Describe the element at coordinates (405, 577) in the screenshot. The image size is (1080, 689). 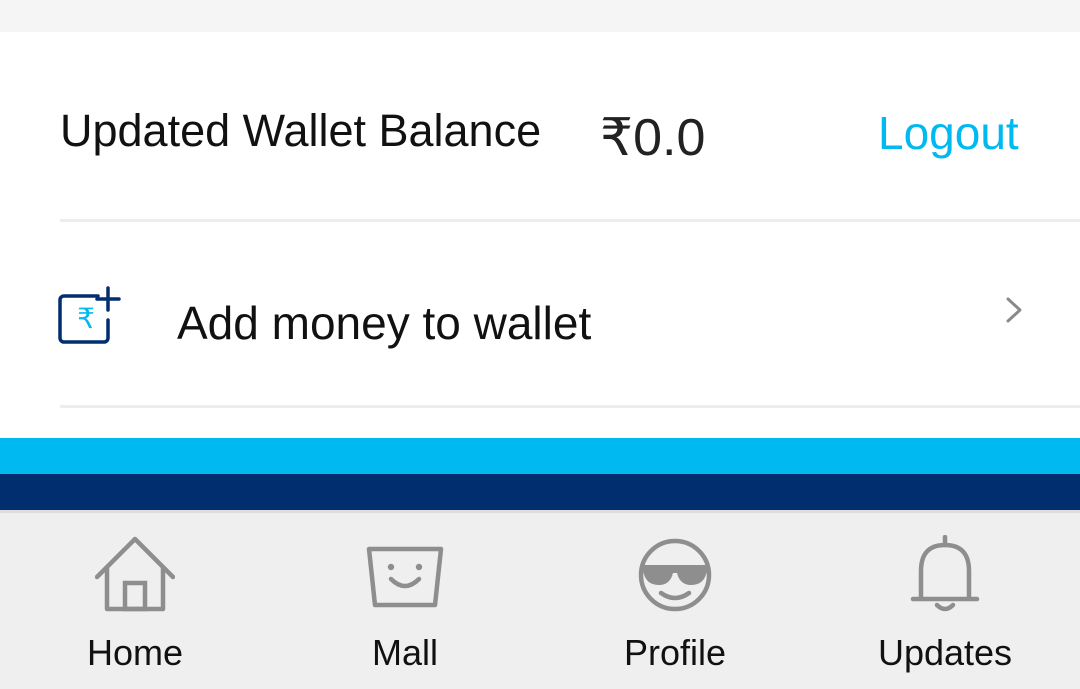
I see `shopping-bag-icon` at that location.